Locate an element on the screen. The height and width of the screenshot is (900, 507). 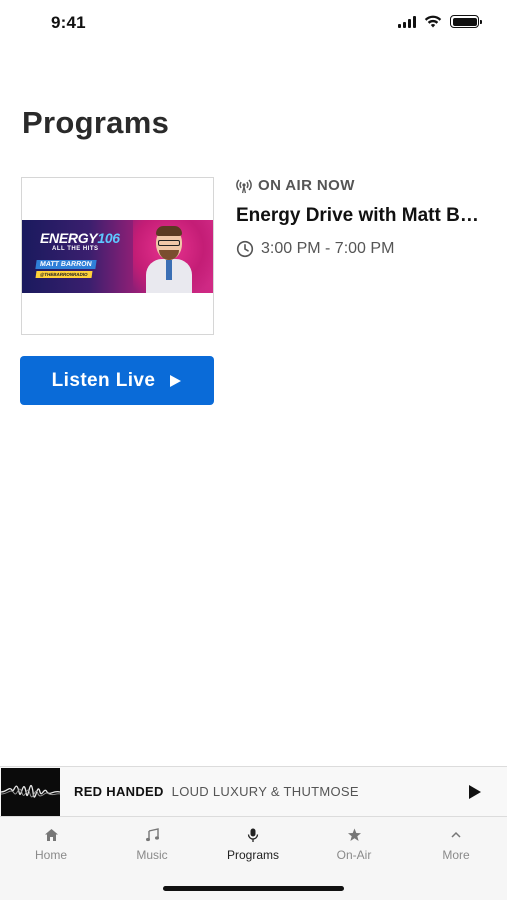
on-air-label: ON AIR NOW is located at coordinates (295, 185).